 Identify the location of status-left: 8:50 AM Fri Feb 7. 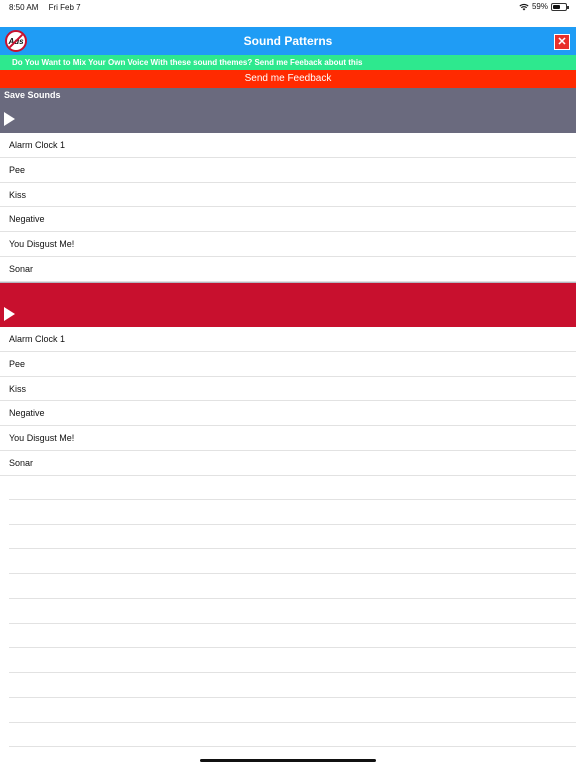
(49, 7).